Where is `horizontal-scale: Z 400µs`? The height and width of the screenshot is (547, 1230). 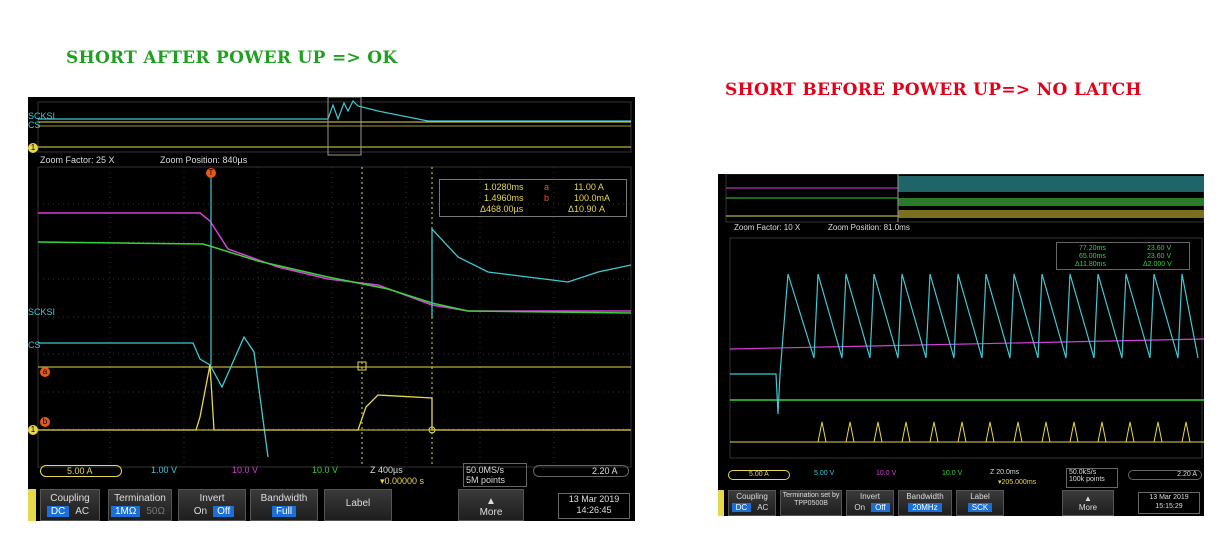 horizontal-scale: Z 400µs is located at coordinates (386, 470).